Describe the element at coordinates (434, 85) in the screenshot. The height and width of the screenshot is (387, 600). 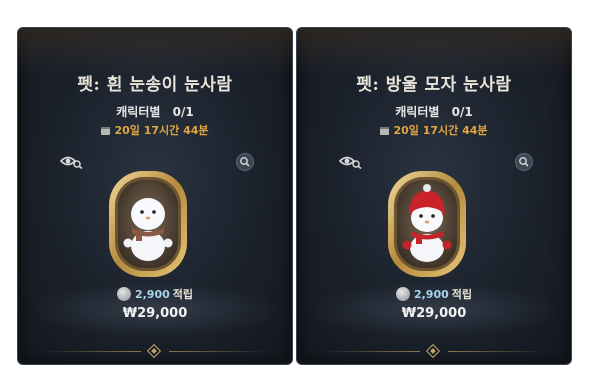
I see `item-title: 펫: 방울 모자 눈사람` at that location.